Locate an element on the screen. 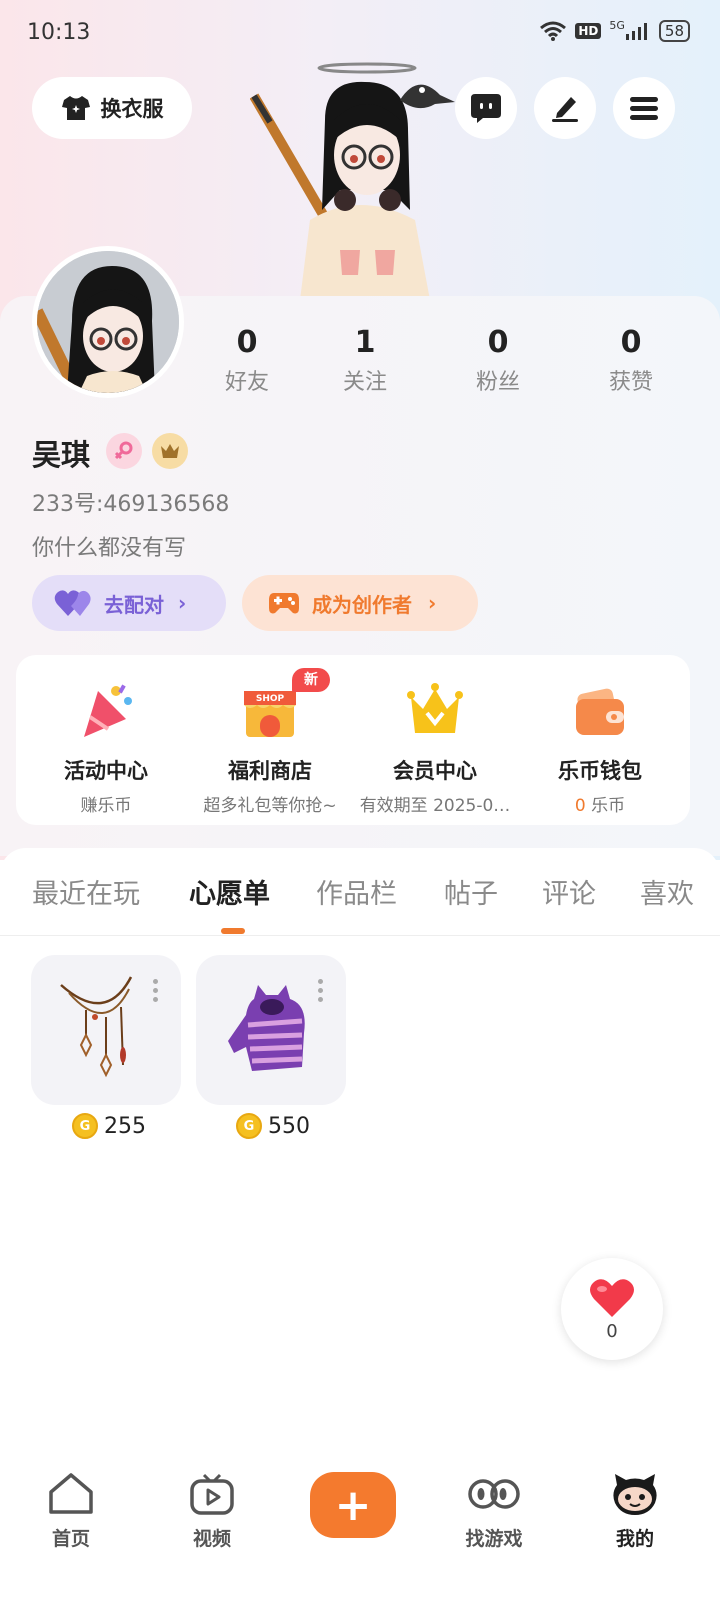 The height and width of the screenshot is (1600, 720). tab-recently-played: 最近在玩 is located at coordinates (86, 891).